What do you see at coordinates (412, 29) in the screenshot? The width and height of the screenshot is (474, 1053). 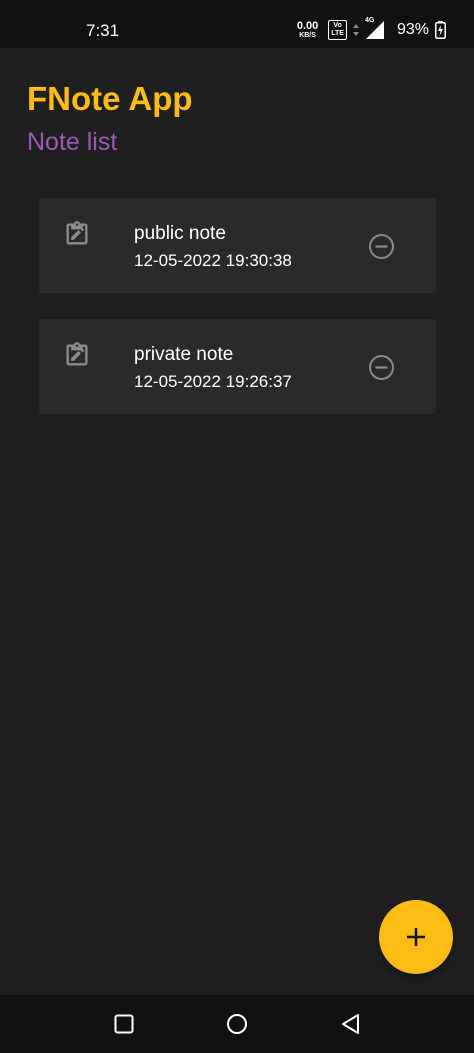 I see `battery-percent: 93%` at bounding box center [412, 29].